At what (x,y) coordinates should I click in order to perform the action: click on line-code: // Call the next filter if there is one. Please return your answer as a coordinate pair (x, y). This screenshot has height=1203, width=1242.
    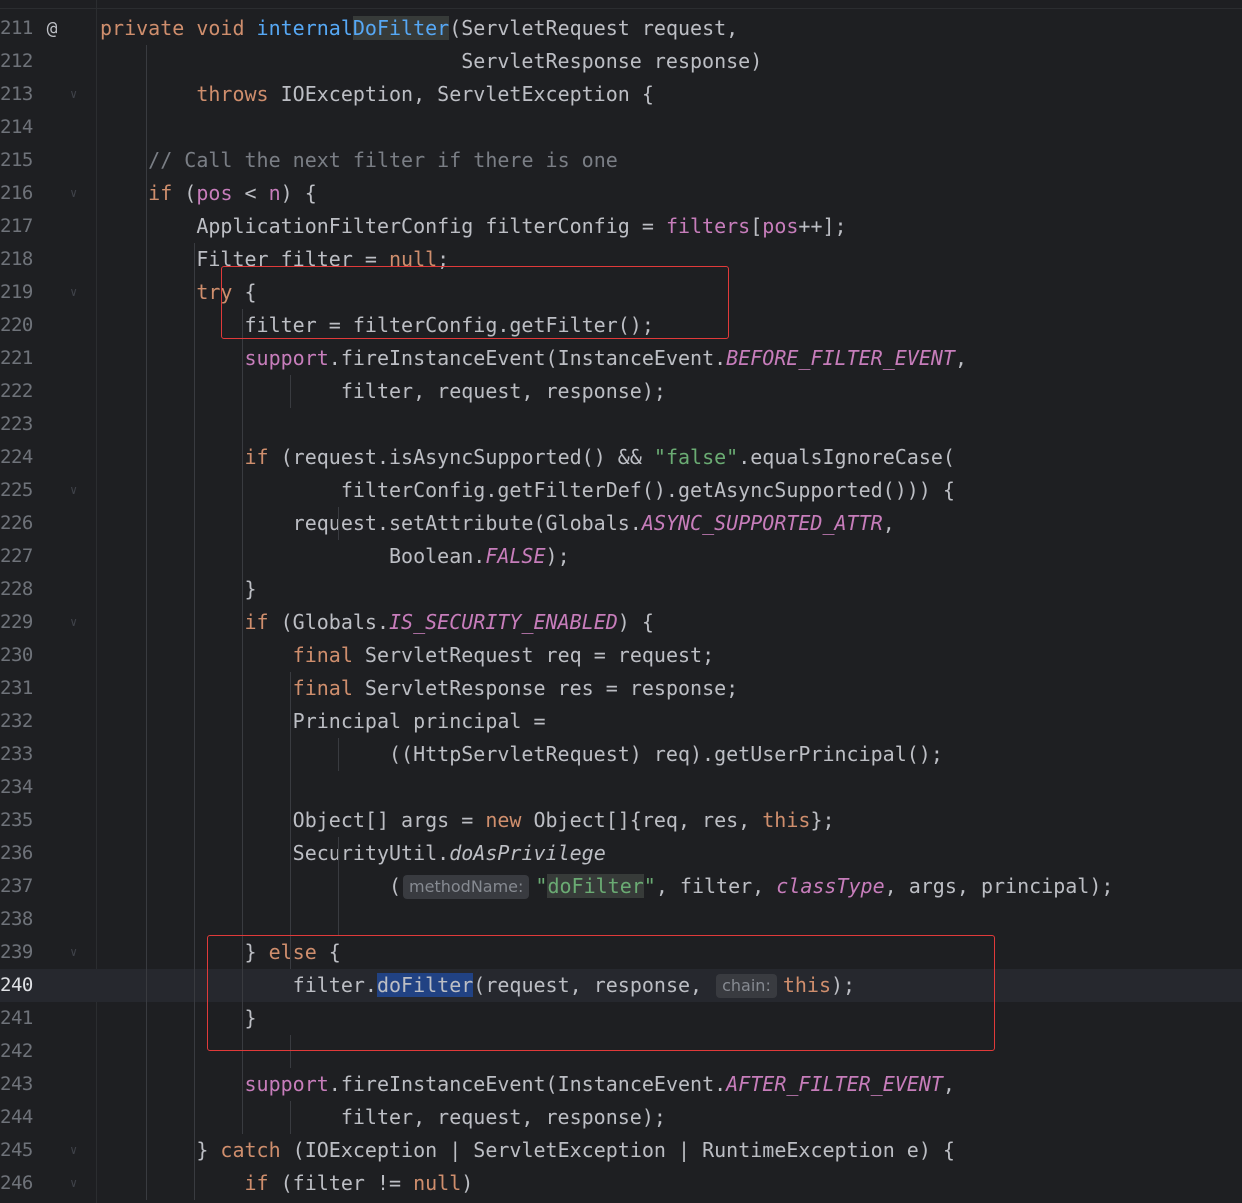
    Looking at the image, I should click on (359, 160).